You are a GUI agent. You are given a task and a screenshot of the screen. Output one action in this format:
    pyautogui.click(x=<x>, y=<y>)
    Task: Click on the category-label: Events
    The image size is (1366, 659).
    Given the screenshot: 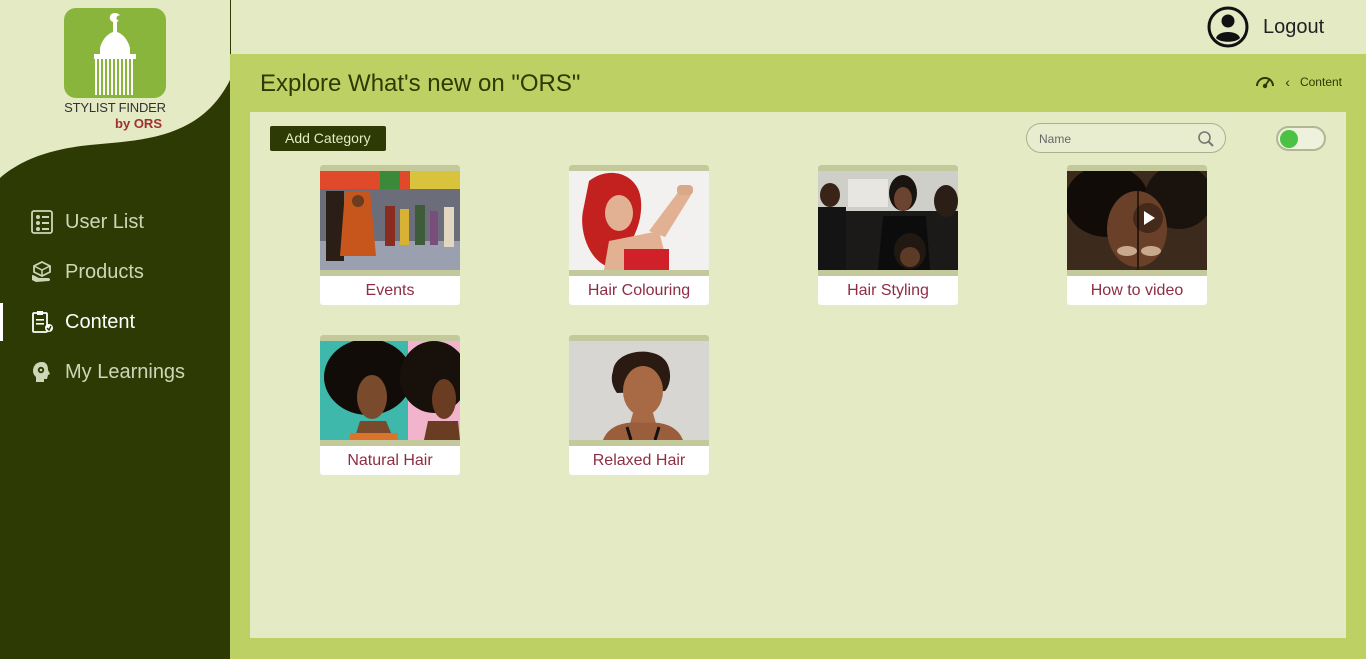 What is the action you would take?
    pyautogui.click(x=390, y=290)
    